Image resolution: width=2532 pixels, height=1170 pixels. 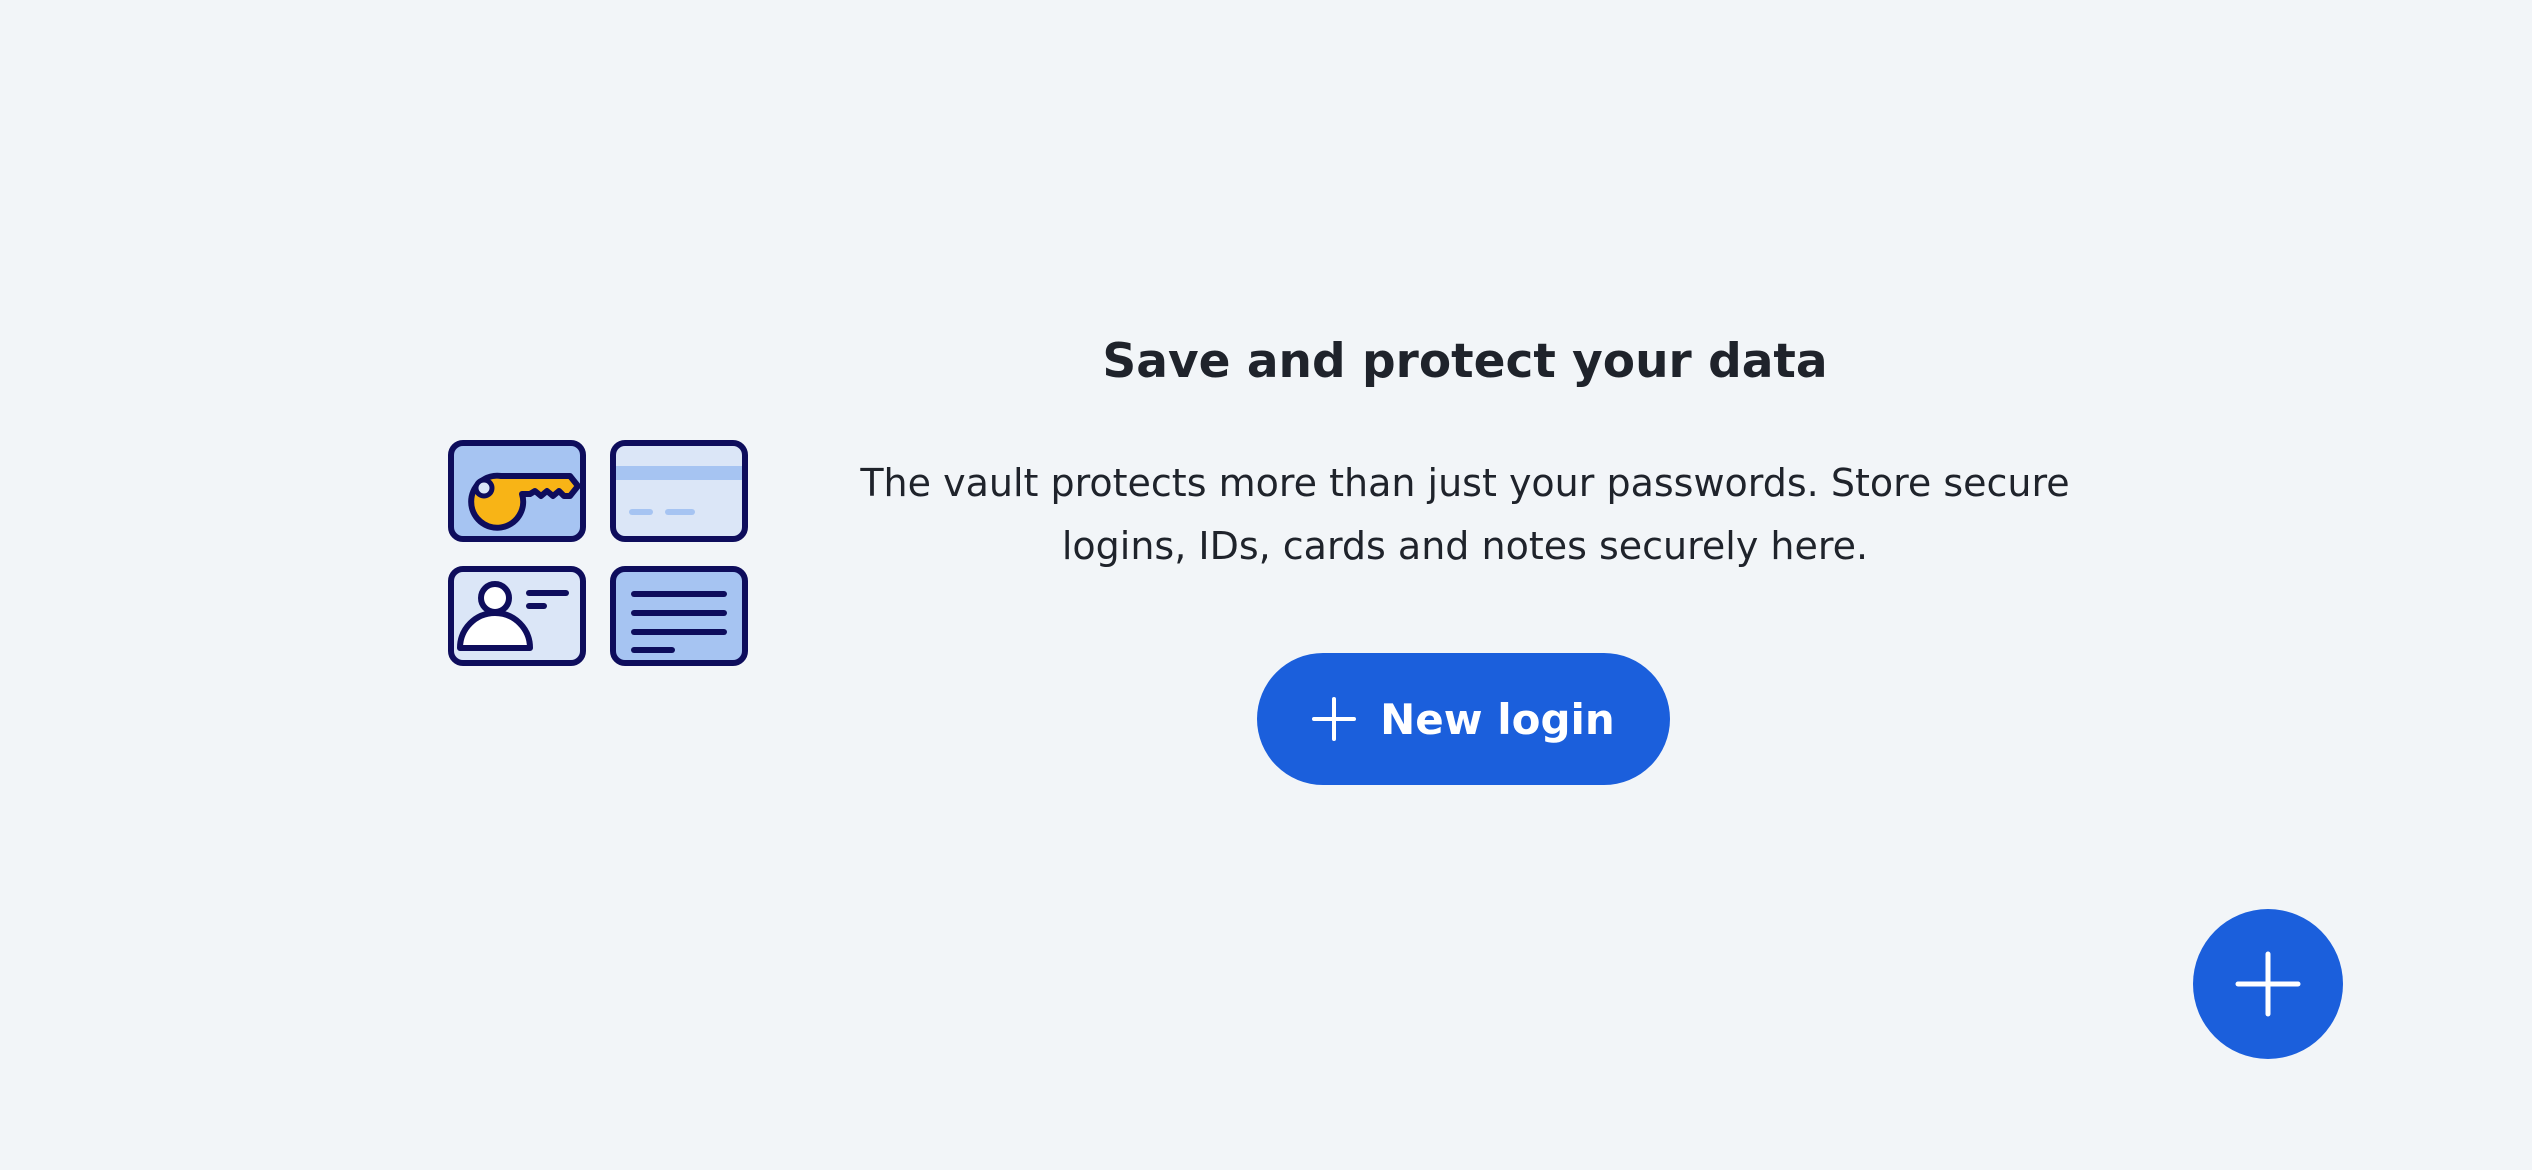 I want to click on key-icon, so click(x=517, y=491).